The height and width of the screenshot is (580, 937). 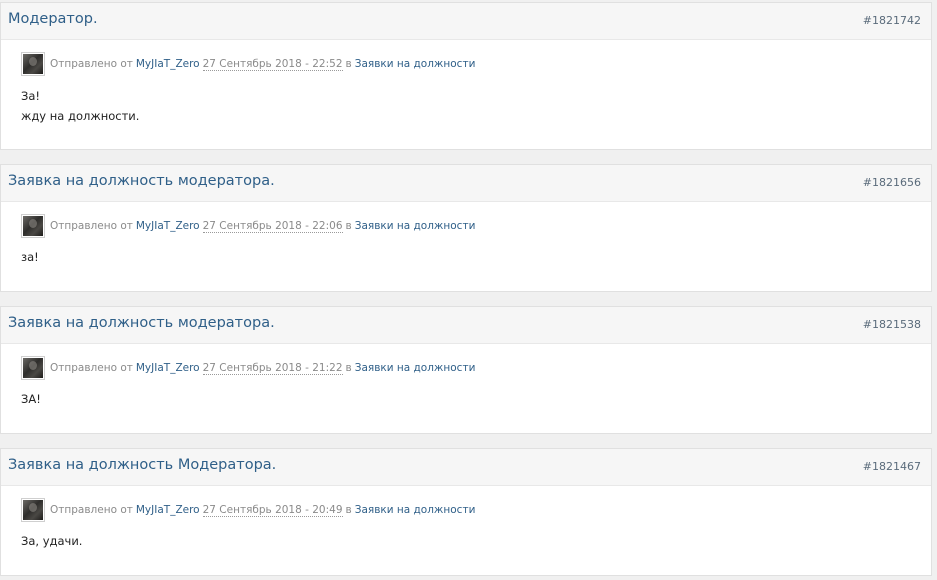 I want to click on post-id-link: #1821656, so click(x=892, y=182).